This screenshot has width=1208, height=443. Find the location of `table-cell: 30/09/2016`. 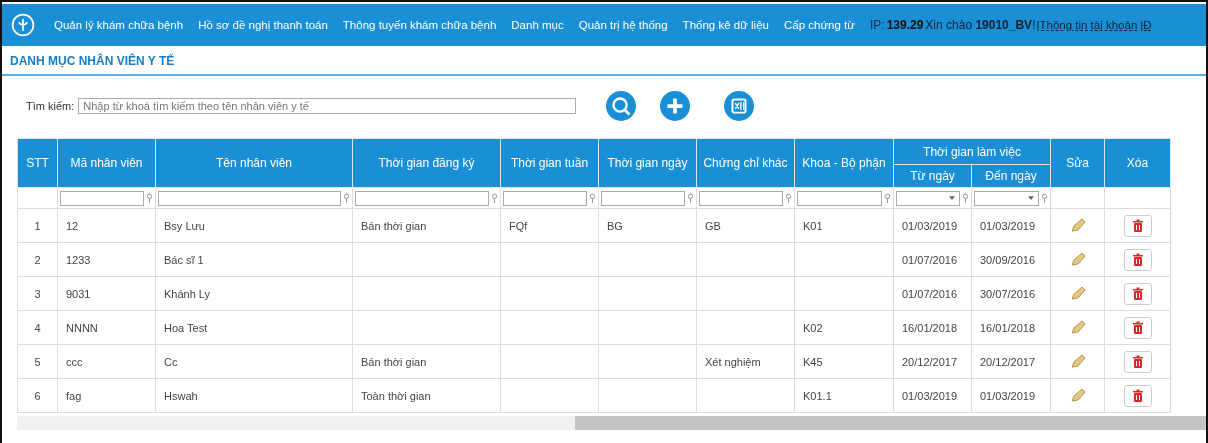

table-cell: 30/09/2016 is located at coordinates (1008, 259).